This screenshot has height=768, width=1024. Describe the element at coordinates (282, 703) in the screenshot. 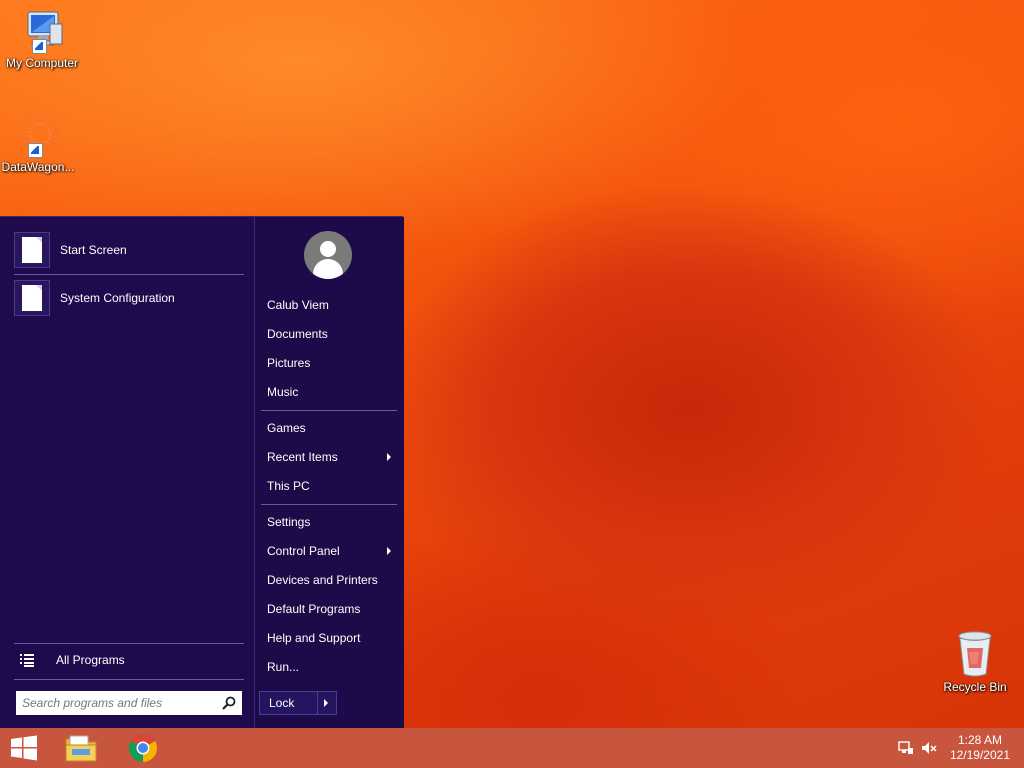

I see `lock-label: Lock` at that location.